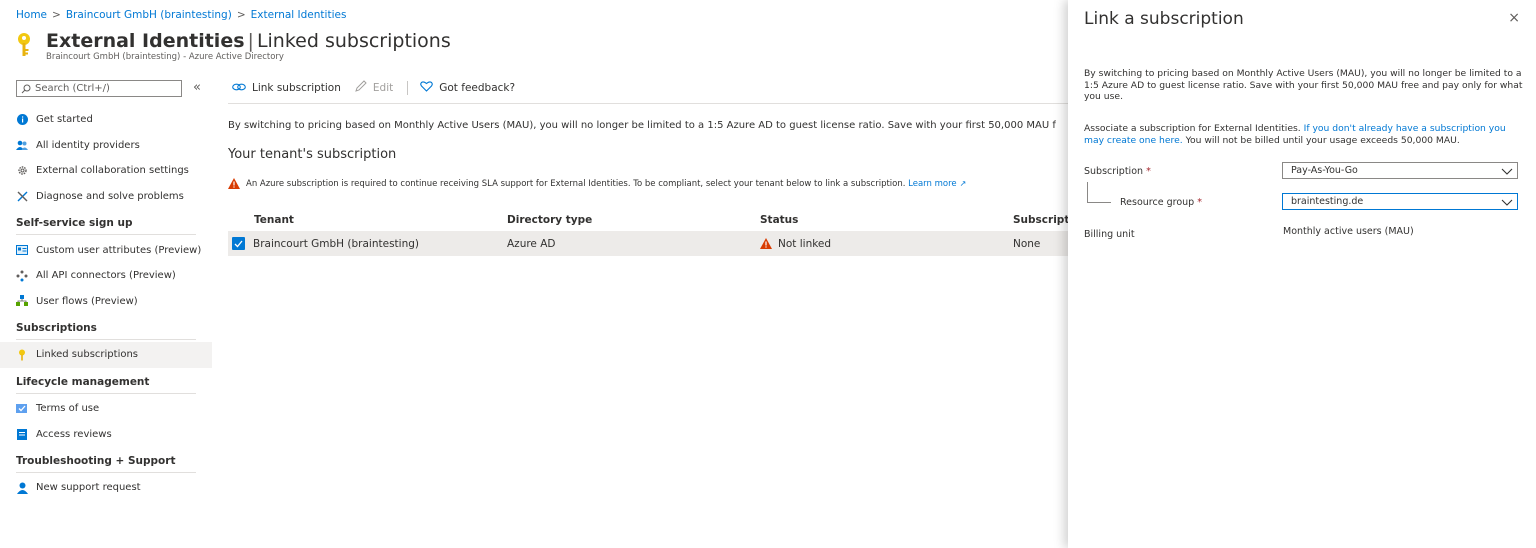 This screenshot has width=1536, height=548. I want to click on user-flow-icon, so click(22, 301).